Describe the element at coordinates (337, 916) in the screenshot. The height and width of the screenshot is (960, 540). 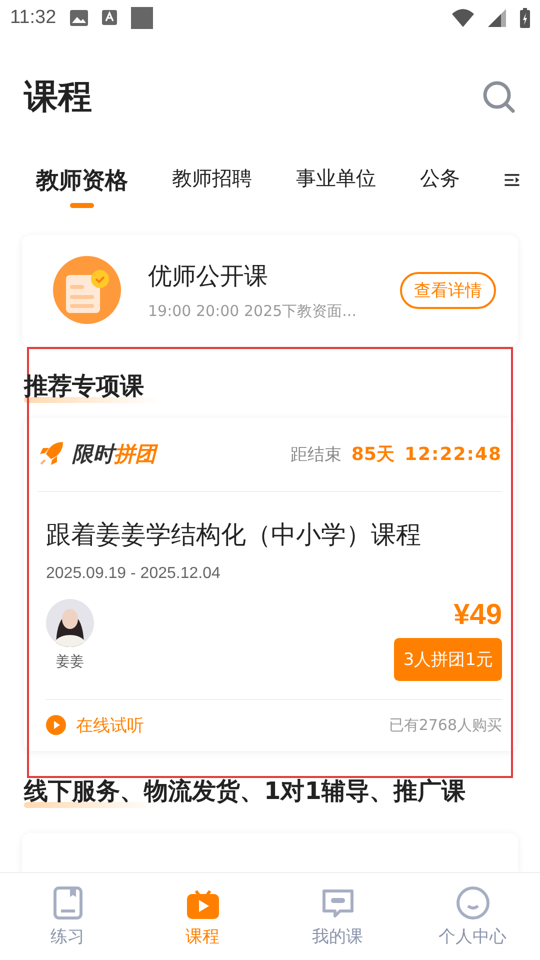
I see `nav-tab: 我的课` at that location.